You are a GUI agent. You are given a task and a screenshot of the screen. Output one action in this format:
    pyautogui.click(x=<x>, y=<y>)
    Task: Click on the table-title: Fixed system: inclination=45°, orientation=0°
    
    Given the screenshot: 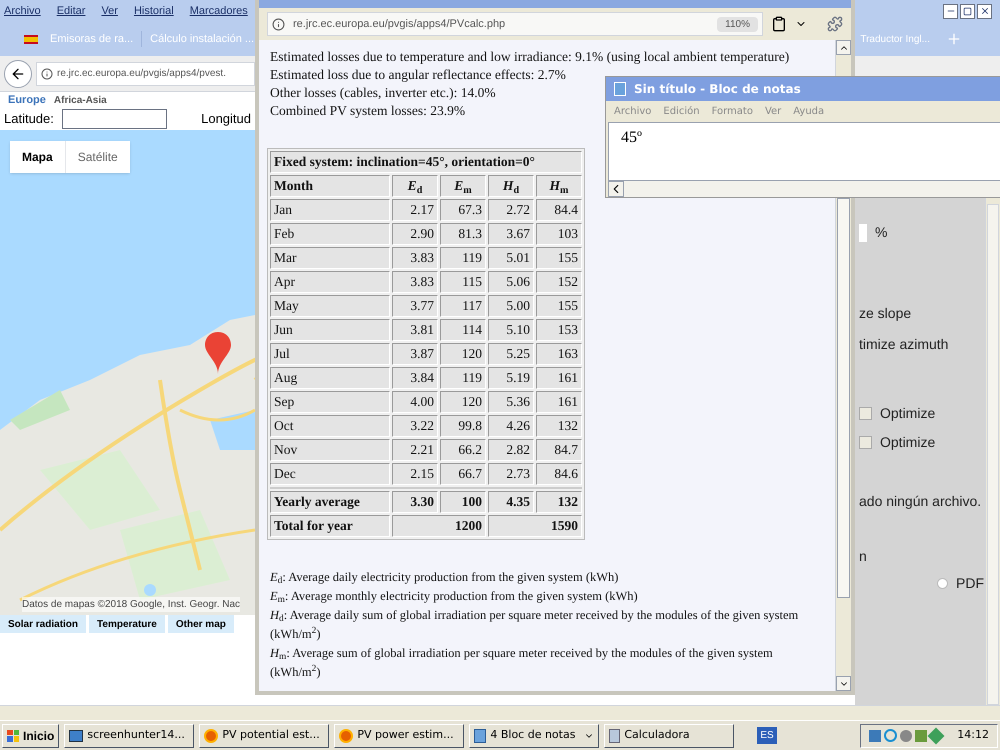 What is the action you would take?
    pyautogui.click(x=426, y=162)
    